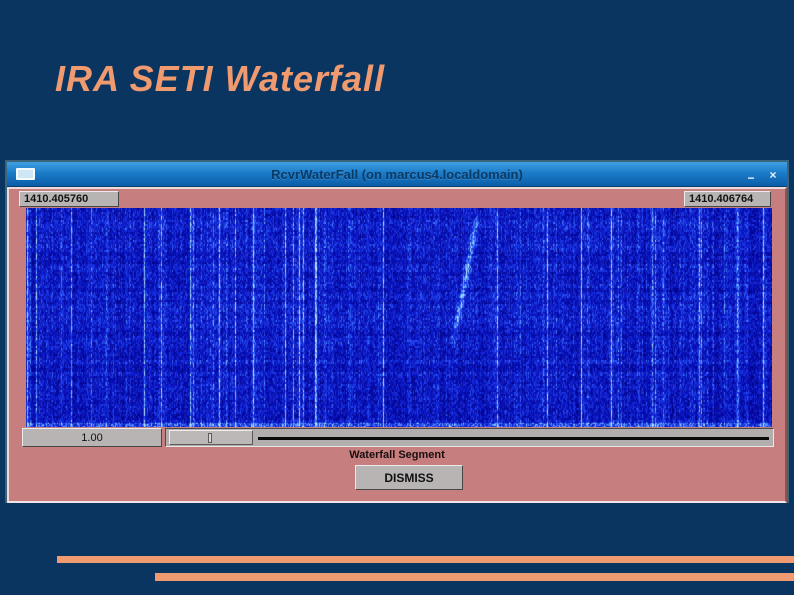 The image size is (794, 595). I want to click on freq-end-label: 1410.406764, so click(727, 199).